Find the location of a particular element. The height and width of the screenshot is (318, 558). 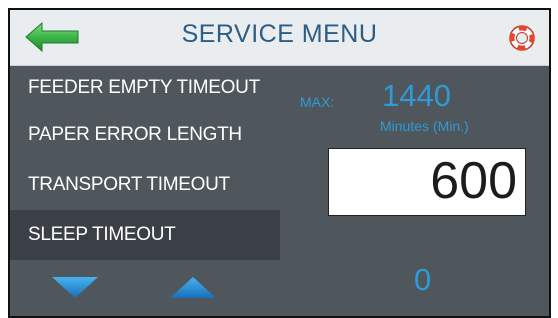

help-button is located at coordinates (522, 38).